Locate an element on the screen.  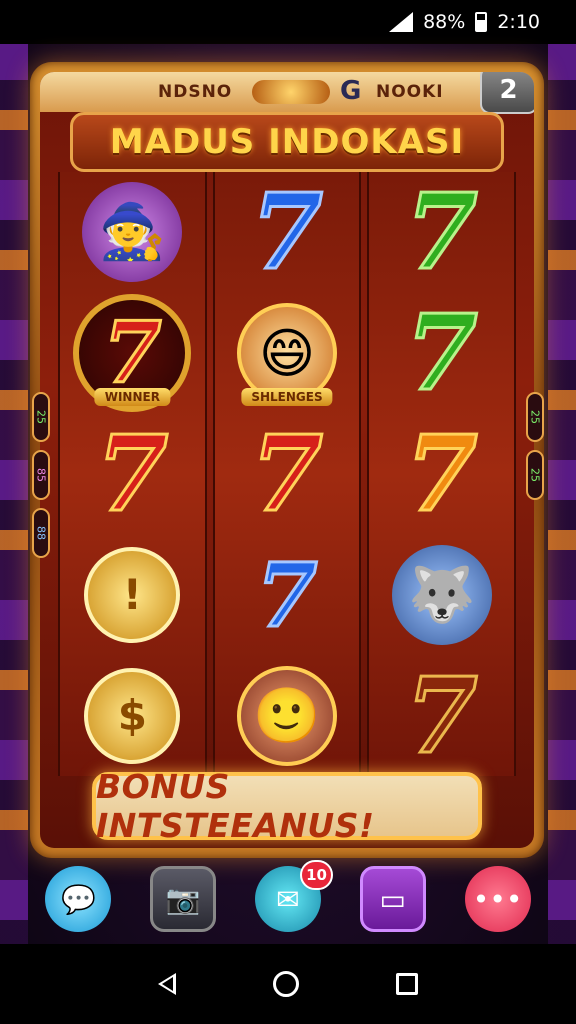
message-button: ✉ 10 is located at coordinates (293, 896).